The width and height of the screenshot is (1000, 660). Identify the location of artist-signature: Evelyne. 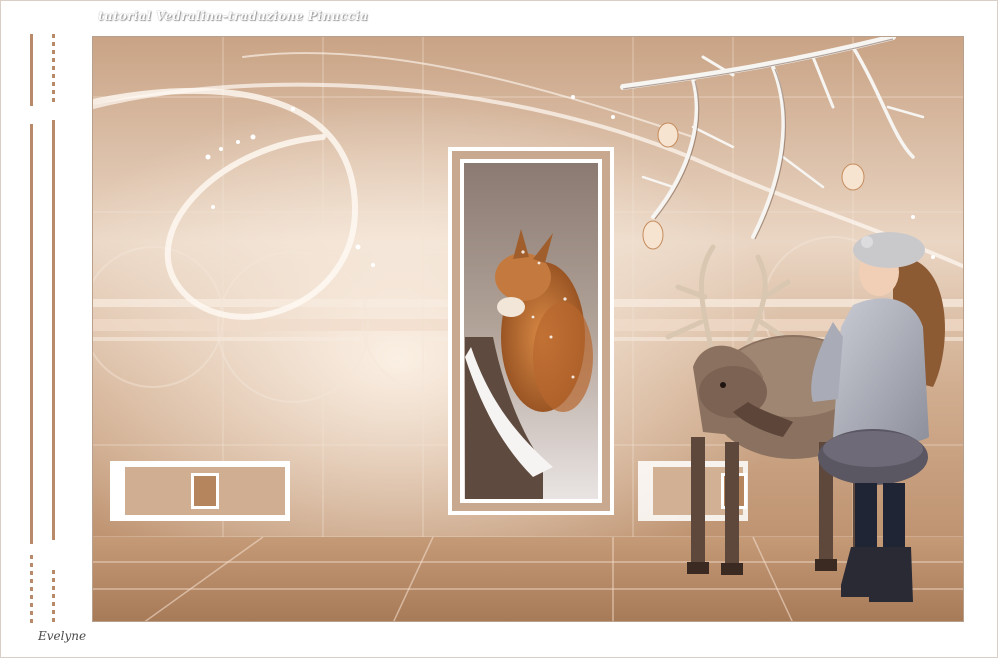
(62, 636).